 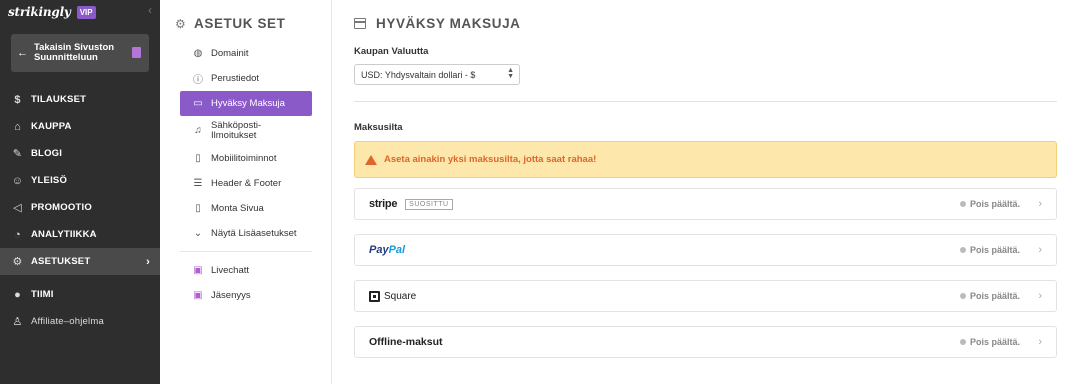 I want to click on chevron-down-icon: ⌄, so click(x=198, y=233).